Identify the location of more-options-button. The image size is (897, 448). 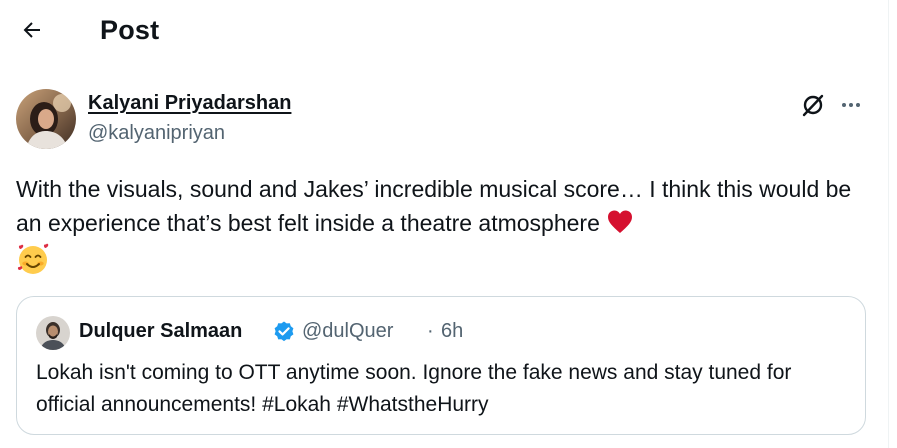
(851, 105).